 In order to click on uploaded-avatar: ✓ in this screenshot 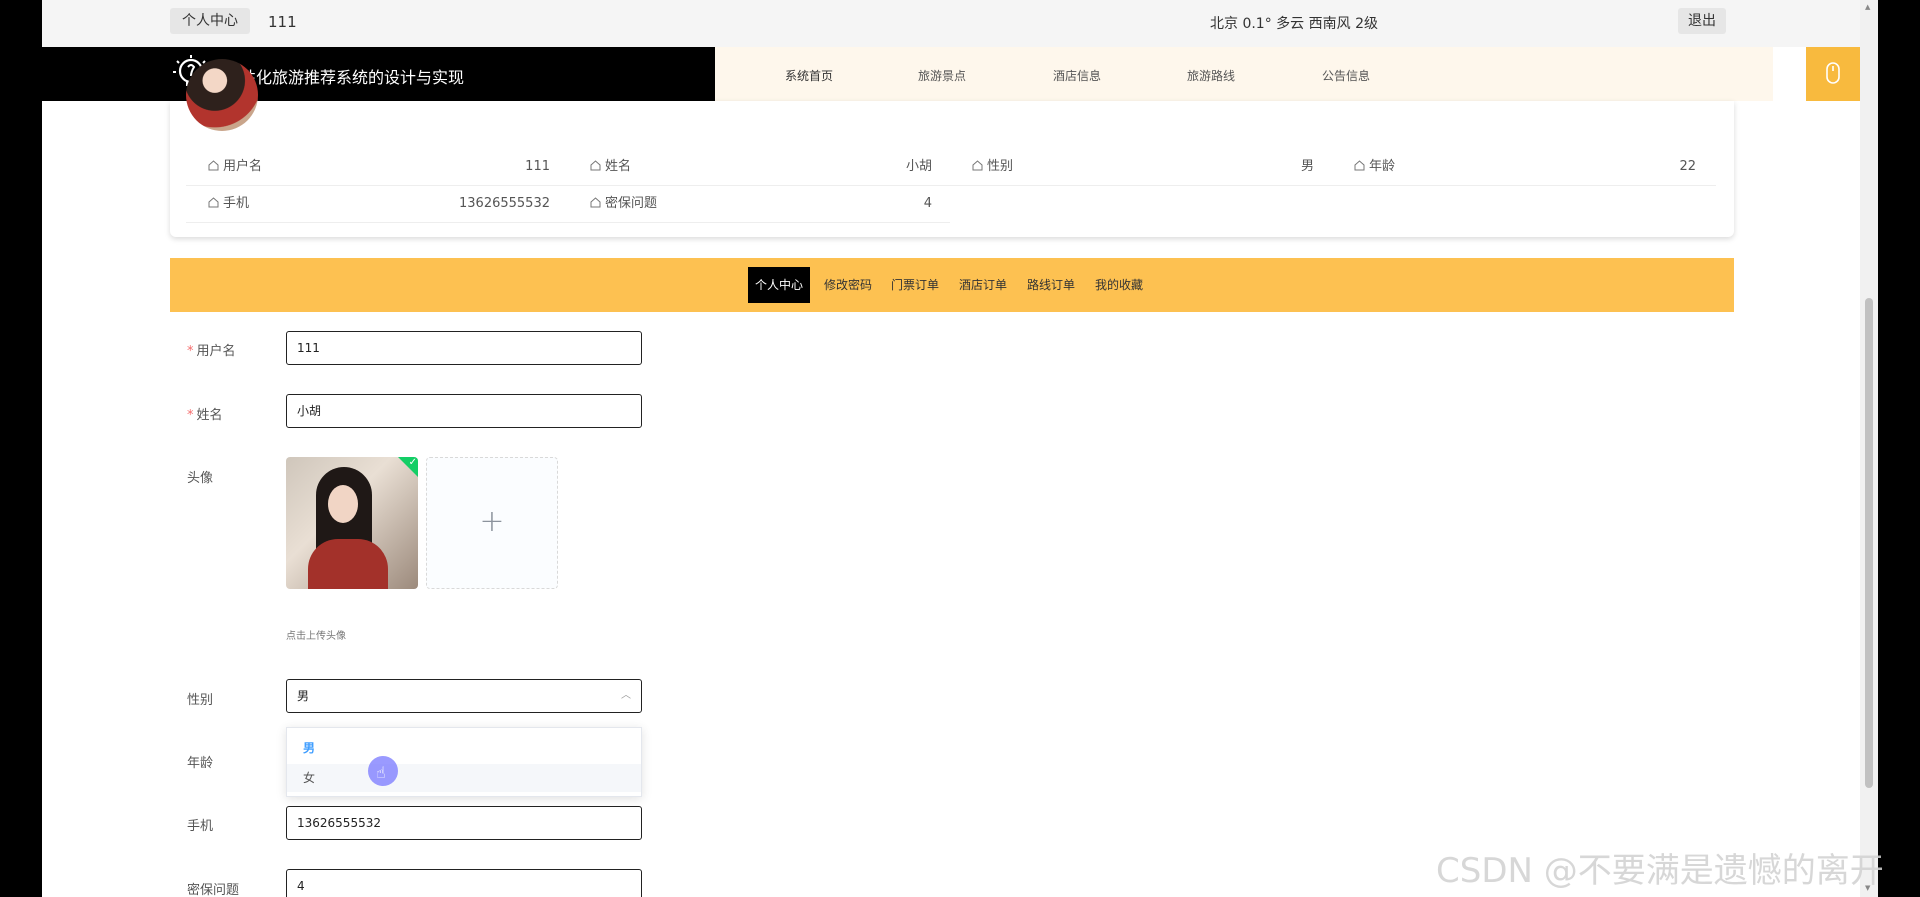, I will do `click(352, 523)`.